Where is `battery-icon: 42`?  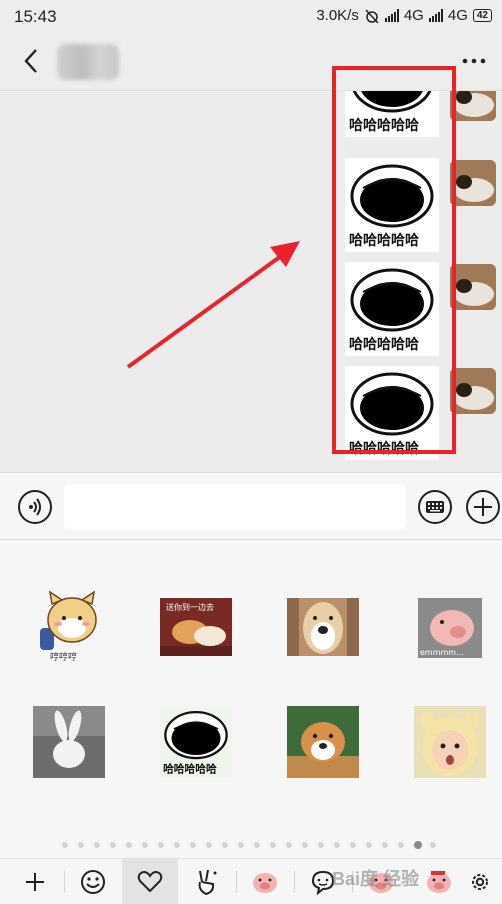
battery-icon: 42 is located at coordinates (482, 15).